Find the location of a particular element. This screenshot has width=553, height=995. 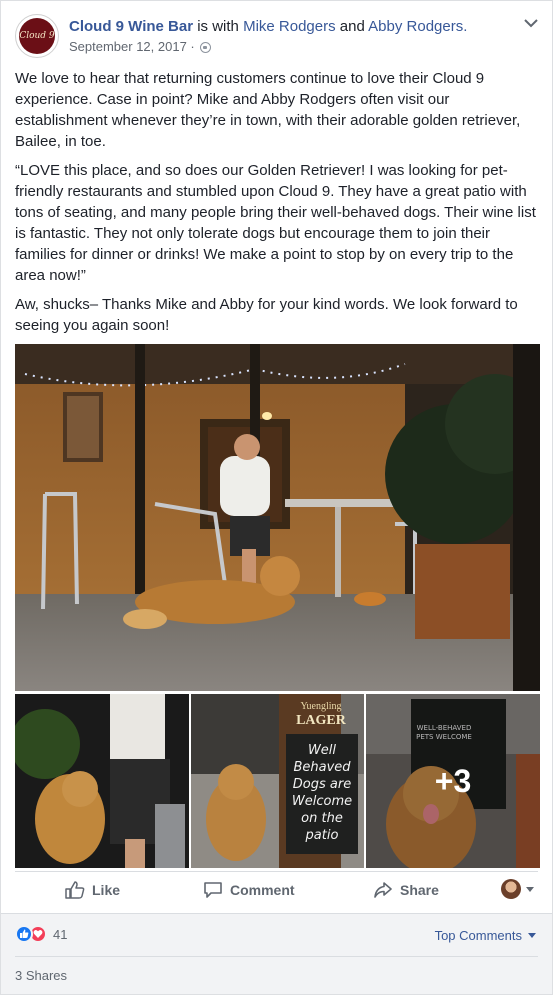

photo-thumbnail: WELL-BEHAVED PETS WELCOME +3 is located at coordinates (453, 781).